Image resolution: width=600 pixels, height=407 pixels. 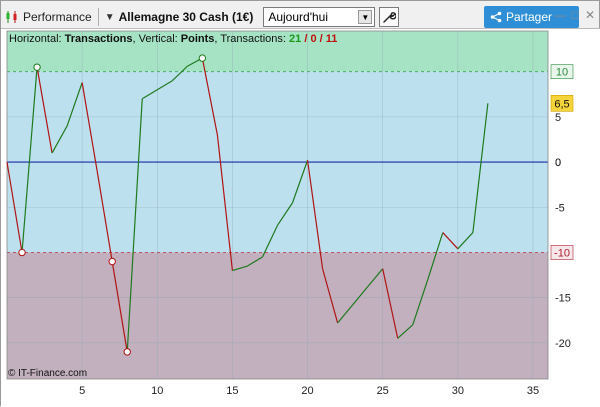 What do you see at coordinates (186, 17) in the screenshot?
I see `market-name: Allemagne 30 Cash (1€)` at bounding box center [186, 17].